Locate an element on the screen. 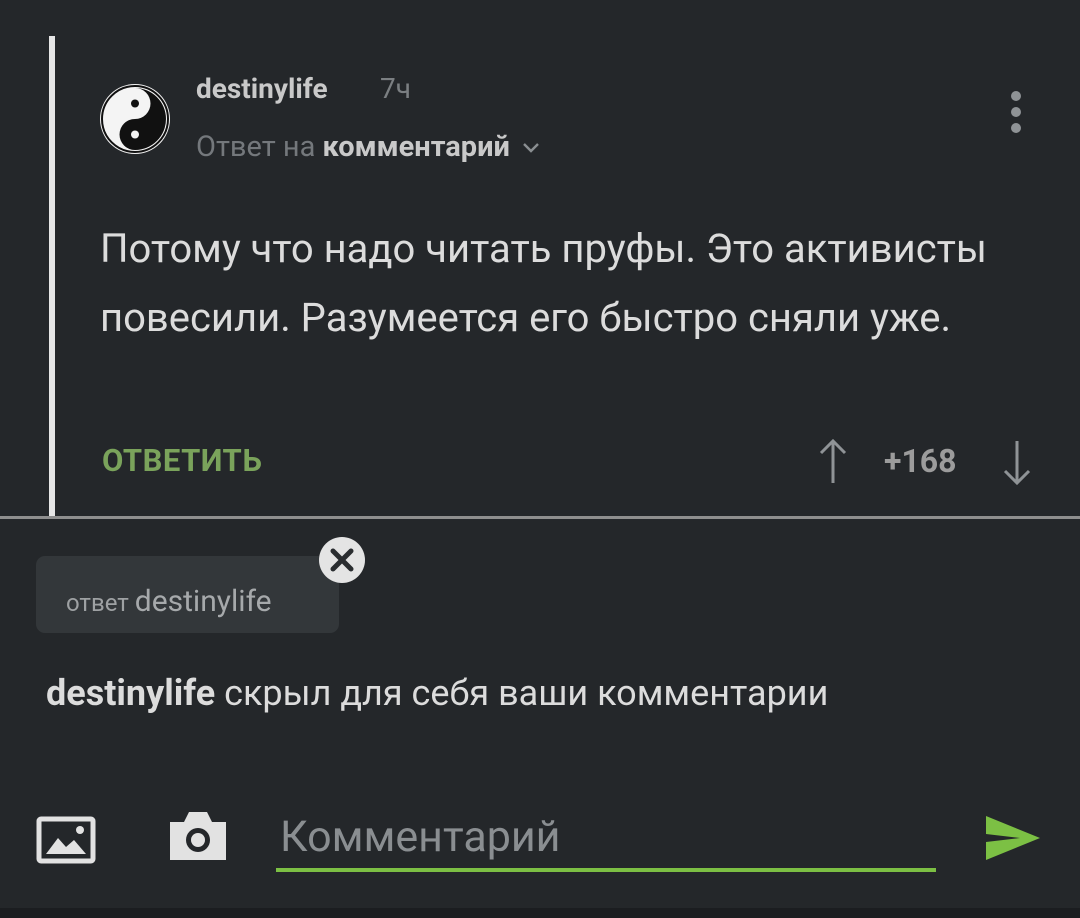 The height and width of the screenshot is (918, 1080). arrow-down-icon is located at coordinates (1017, 462).